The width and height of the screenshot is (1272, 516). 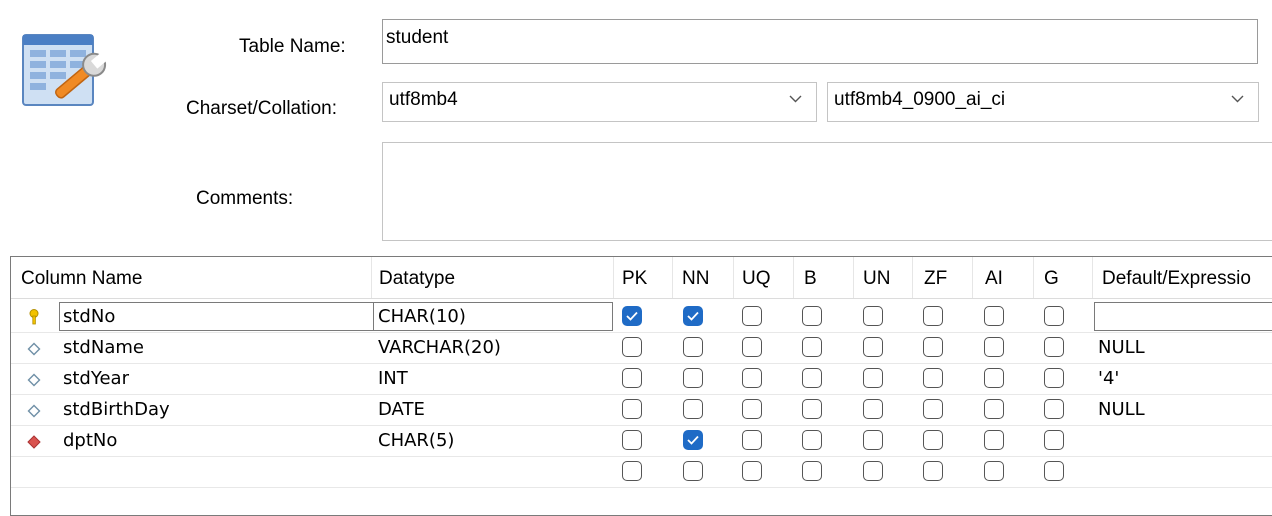 What do you see at coordinates (807, 277) in the screenshot?
I see `header-b: B` at bounding box center [807, 277].